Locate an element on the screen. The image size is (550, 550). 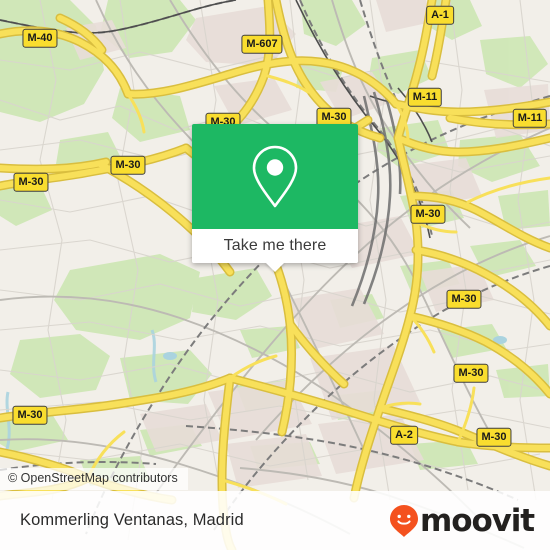
road-shield: M-607 is located at coordinates (262, 44).